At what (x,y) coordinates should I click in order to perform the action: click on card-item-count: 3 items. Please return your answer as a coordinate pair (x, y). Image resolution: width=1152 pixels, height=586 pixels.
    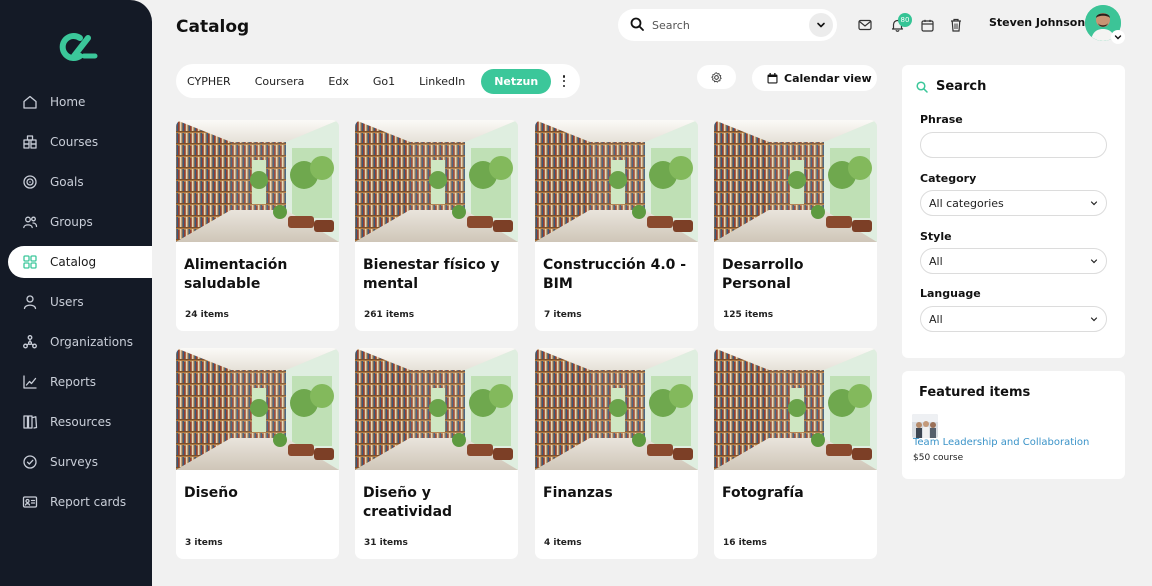
    Looking at the image, I should click on (204, 543).